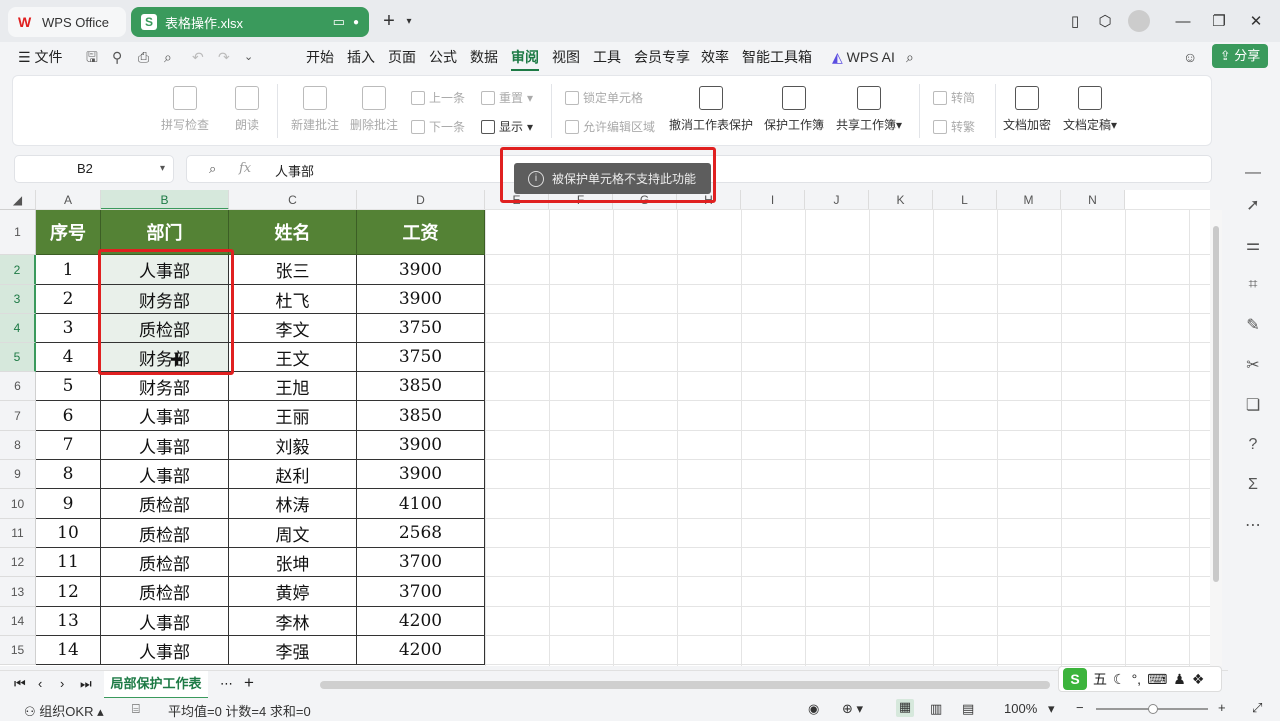 The height and width of the screenshot is (721, 1280). I want to click on table-cell: 4200, so click(421, 650).